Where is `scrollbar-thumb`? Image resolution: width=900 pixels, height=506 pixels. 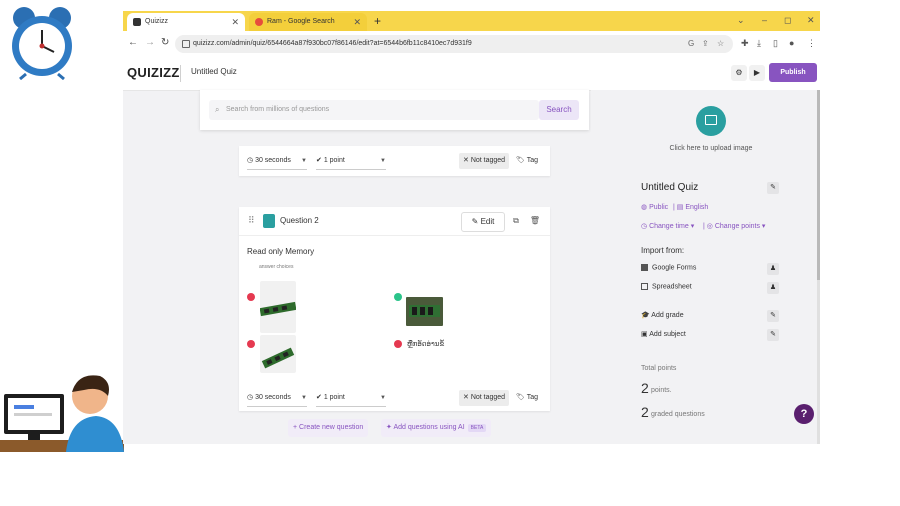
scrollbar-thumb is located at coordinates (818, 185).